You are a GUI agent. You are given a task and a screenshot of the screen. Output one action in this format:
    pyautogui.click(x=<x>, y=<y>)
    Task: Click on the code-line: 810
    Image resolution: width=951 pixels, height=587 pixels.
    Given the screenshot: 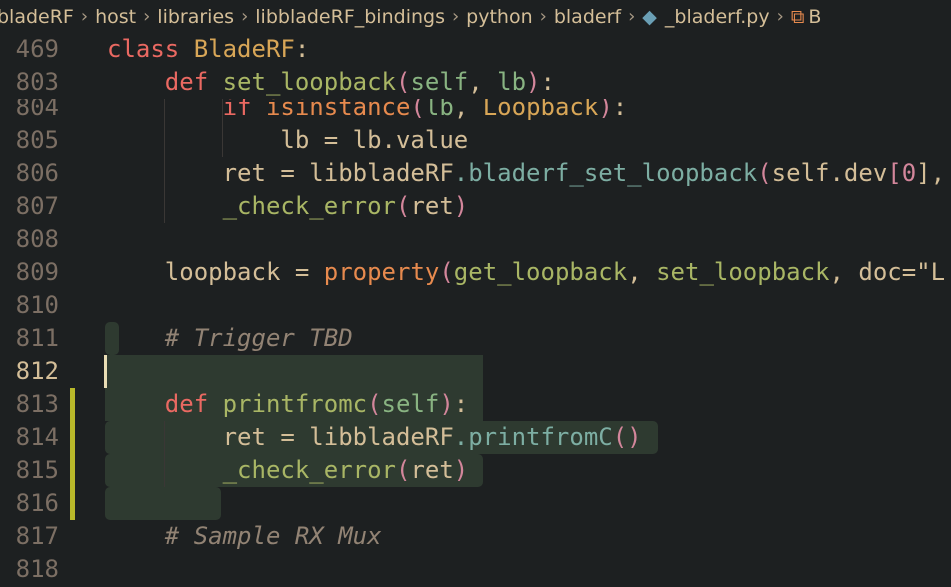 What is the action you would take?
    pyautogui.click(x=475, y=305)
    